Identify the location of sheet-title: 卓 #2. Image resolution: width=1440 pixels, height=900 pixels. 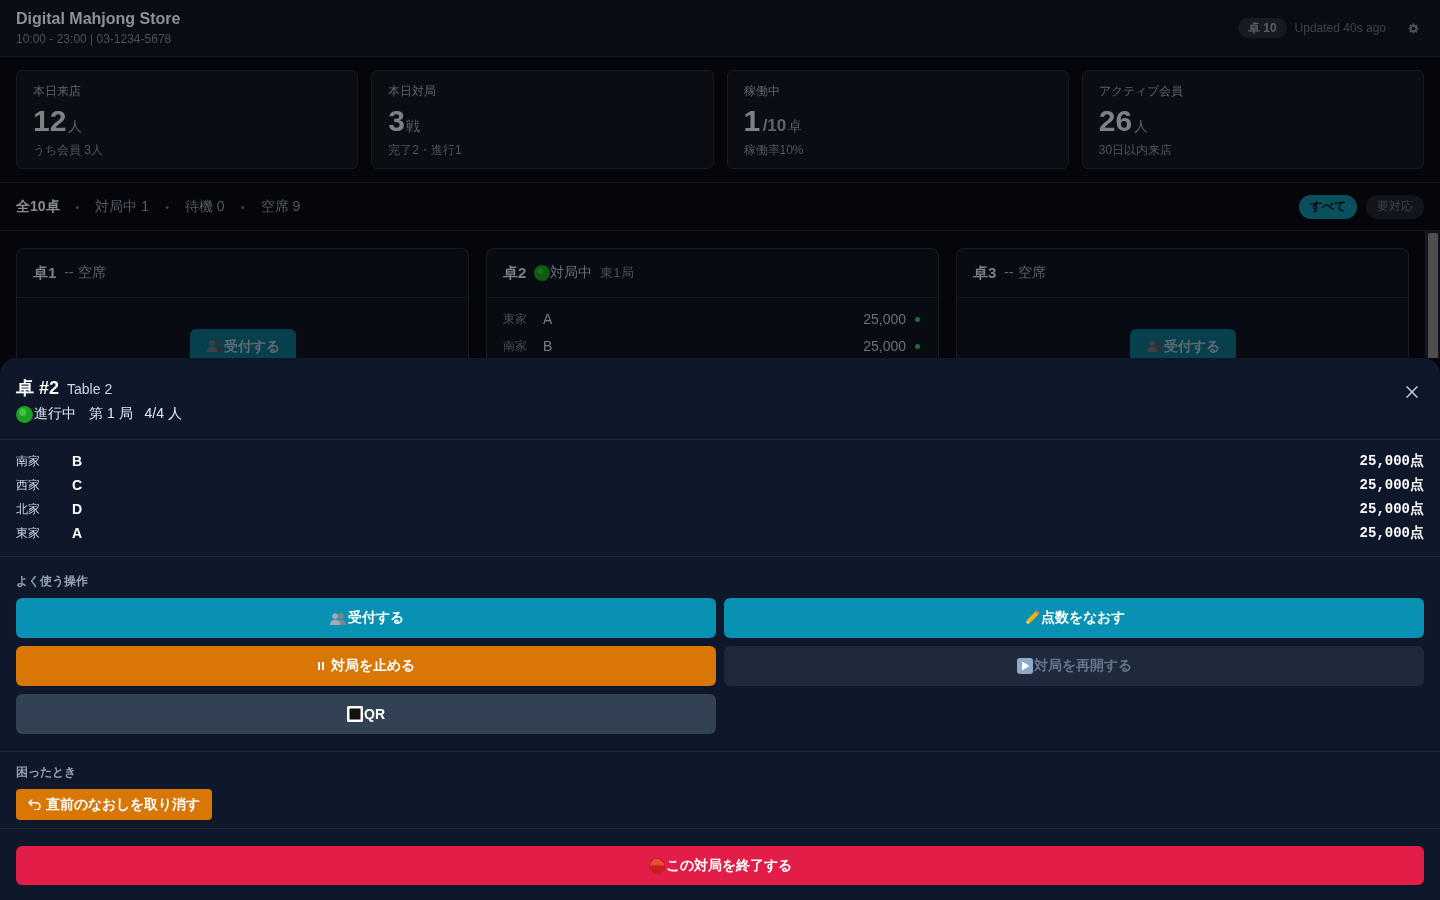
(38, 388).